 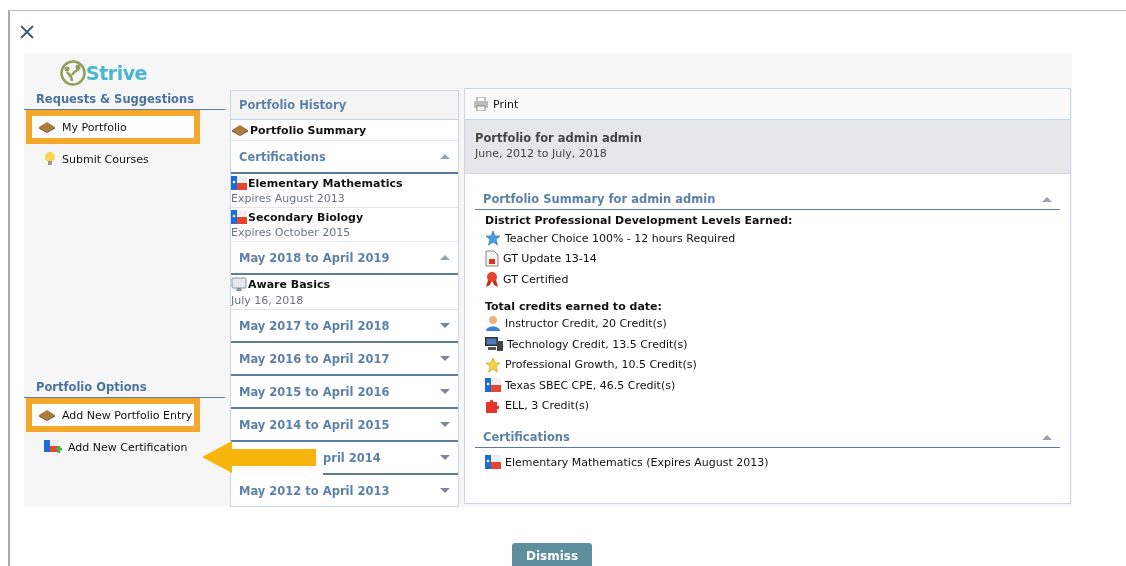 What do you see at coordinates (344, 490) in the screenshot?
I see `section-header: May 2012 to April 2013` at bounding box center [344, 490].